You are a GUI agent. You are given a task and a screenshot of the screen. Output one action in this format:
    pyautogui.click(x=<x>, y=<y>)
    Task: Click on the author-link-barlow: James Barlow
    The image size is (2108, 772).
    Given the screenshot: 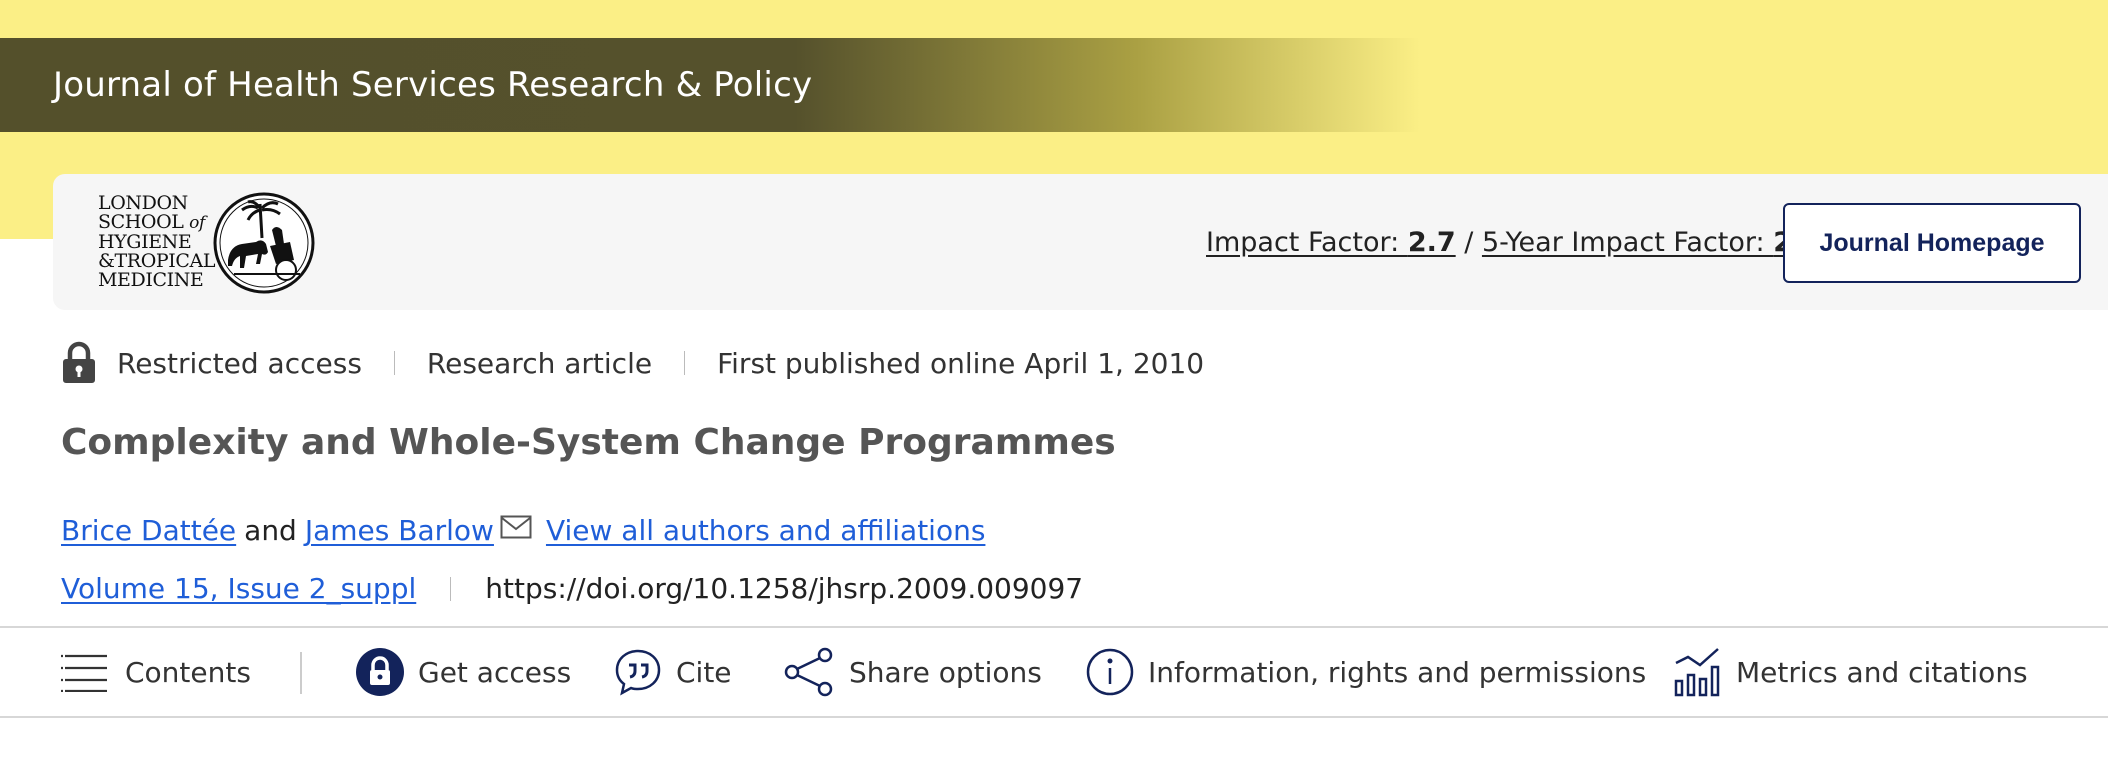 What is the action you would take?
    pyautogui.click(x=399, y=530)
    